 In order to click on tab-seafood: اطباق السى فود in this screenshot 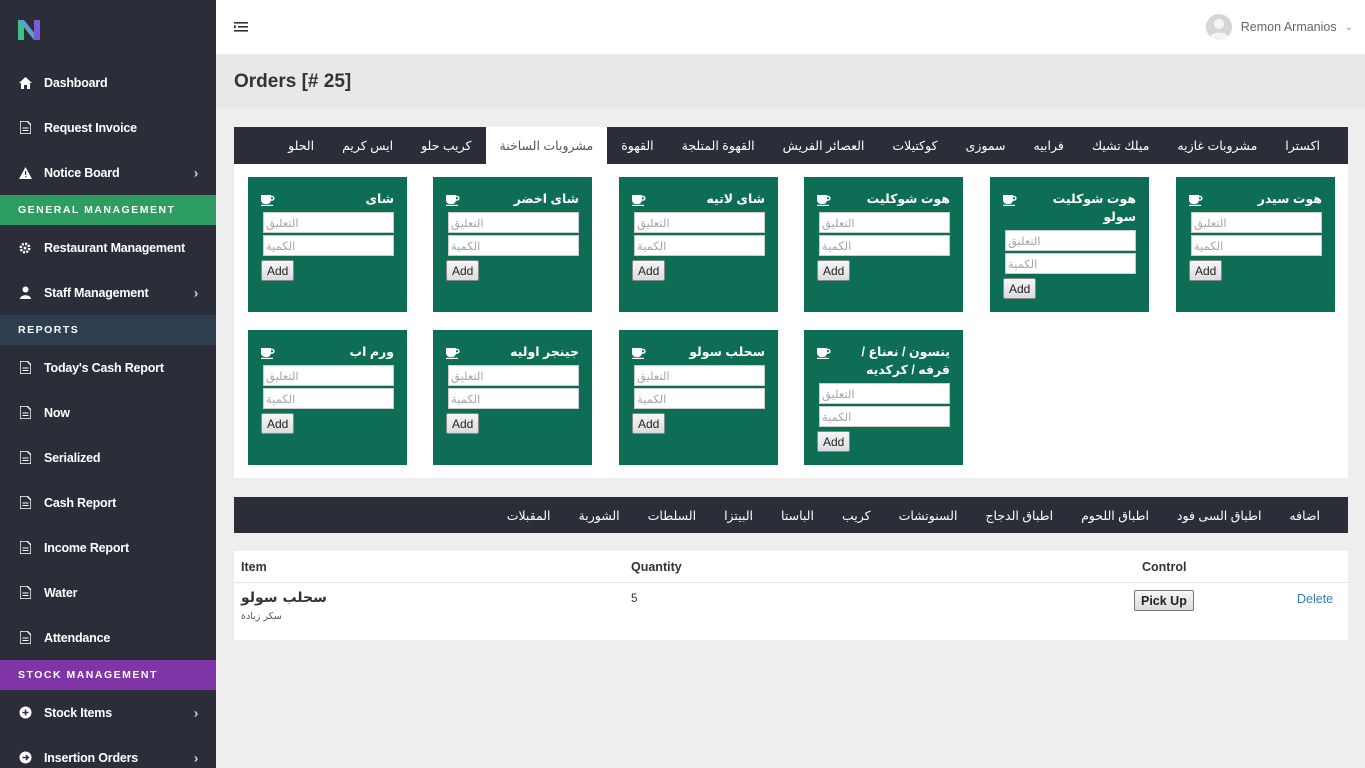, I will do `click(1219, 515)`.